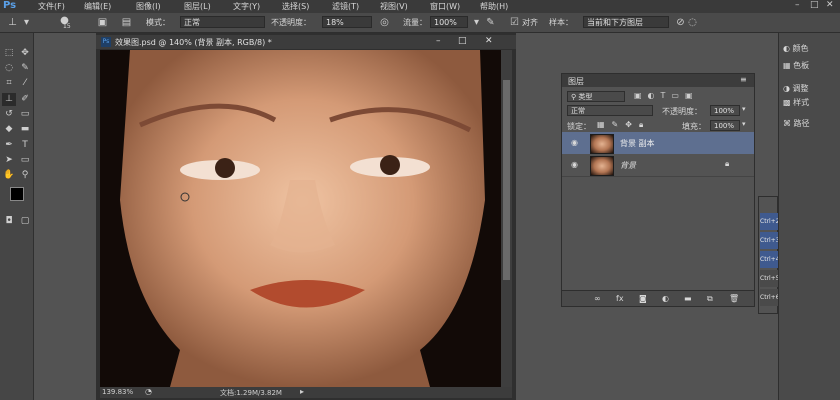 The height and width of the screenshot is (400, 840). I want to click on vertical-scrollbar, so click(506, 218).